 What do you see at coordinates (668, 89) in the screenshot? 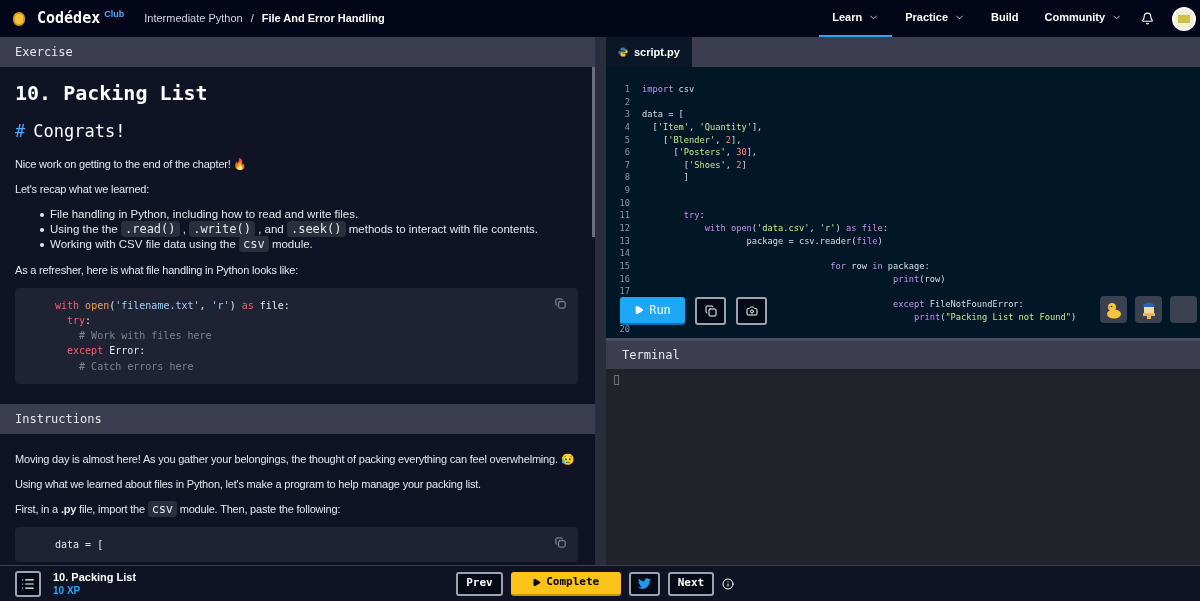
I see `code-line: import csv` at bounding box center [668, 89].